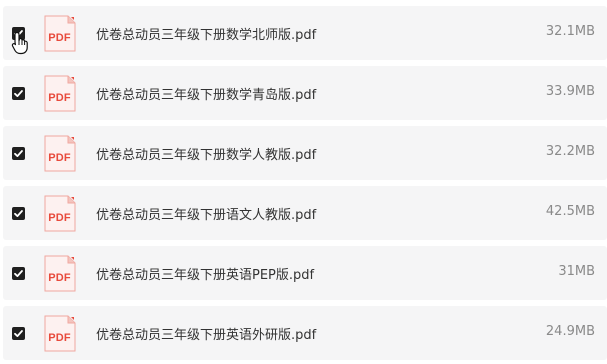 This screenshot has width=607, height=364. Describe the element at coordinates (570, 31) in the screenshot. I see `file-size: 32.1MB` at that location.